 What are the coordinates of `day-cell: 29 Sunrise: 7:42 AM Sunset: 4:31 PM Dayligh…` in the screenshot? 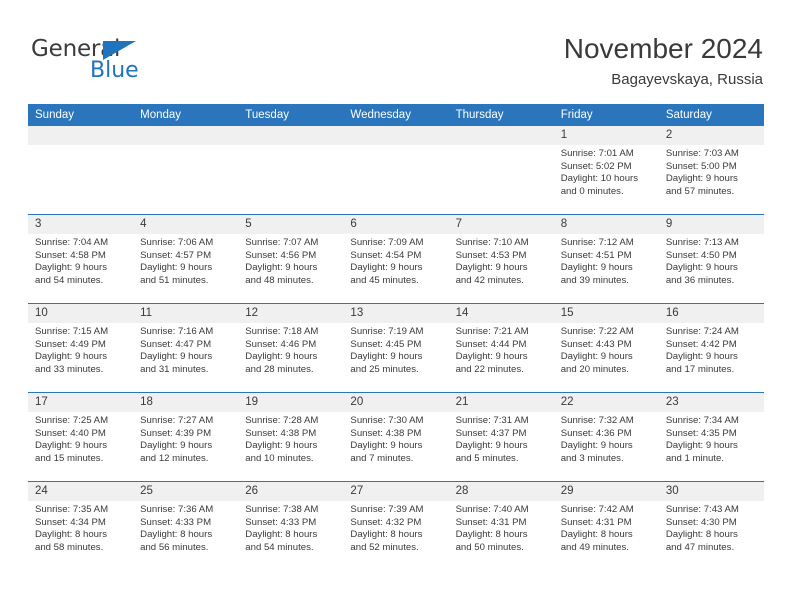 It's located at (606, 526).